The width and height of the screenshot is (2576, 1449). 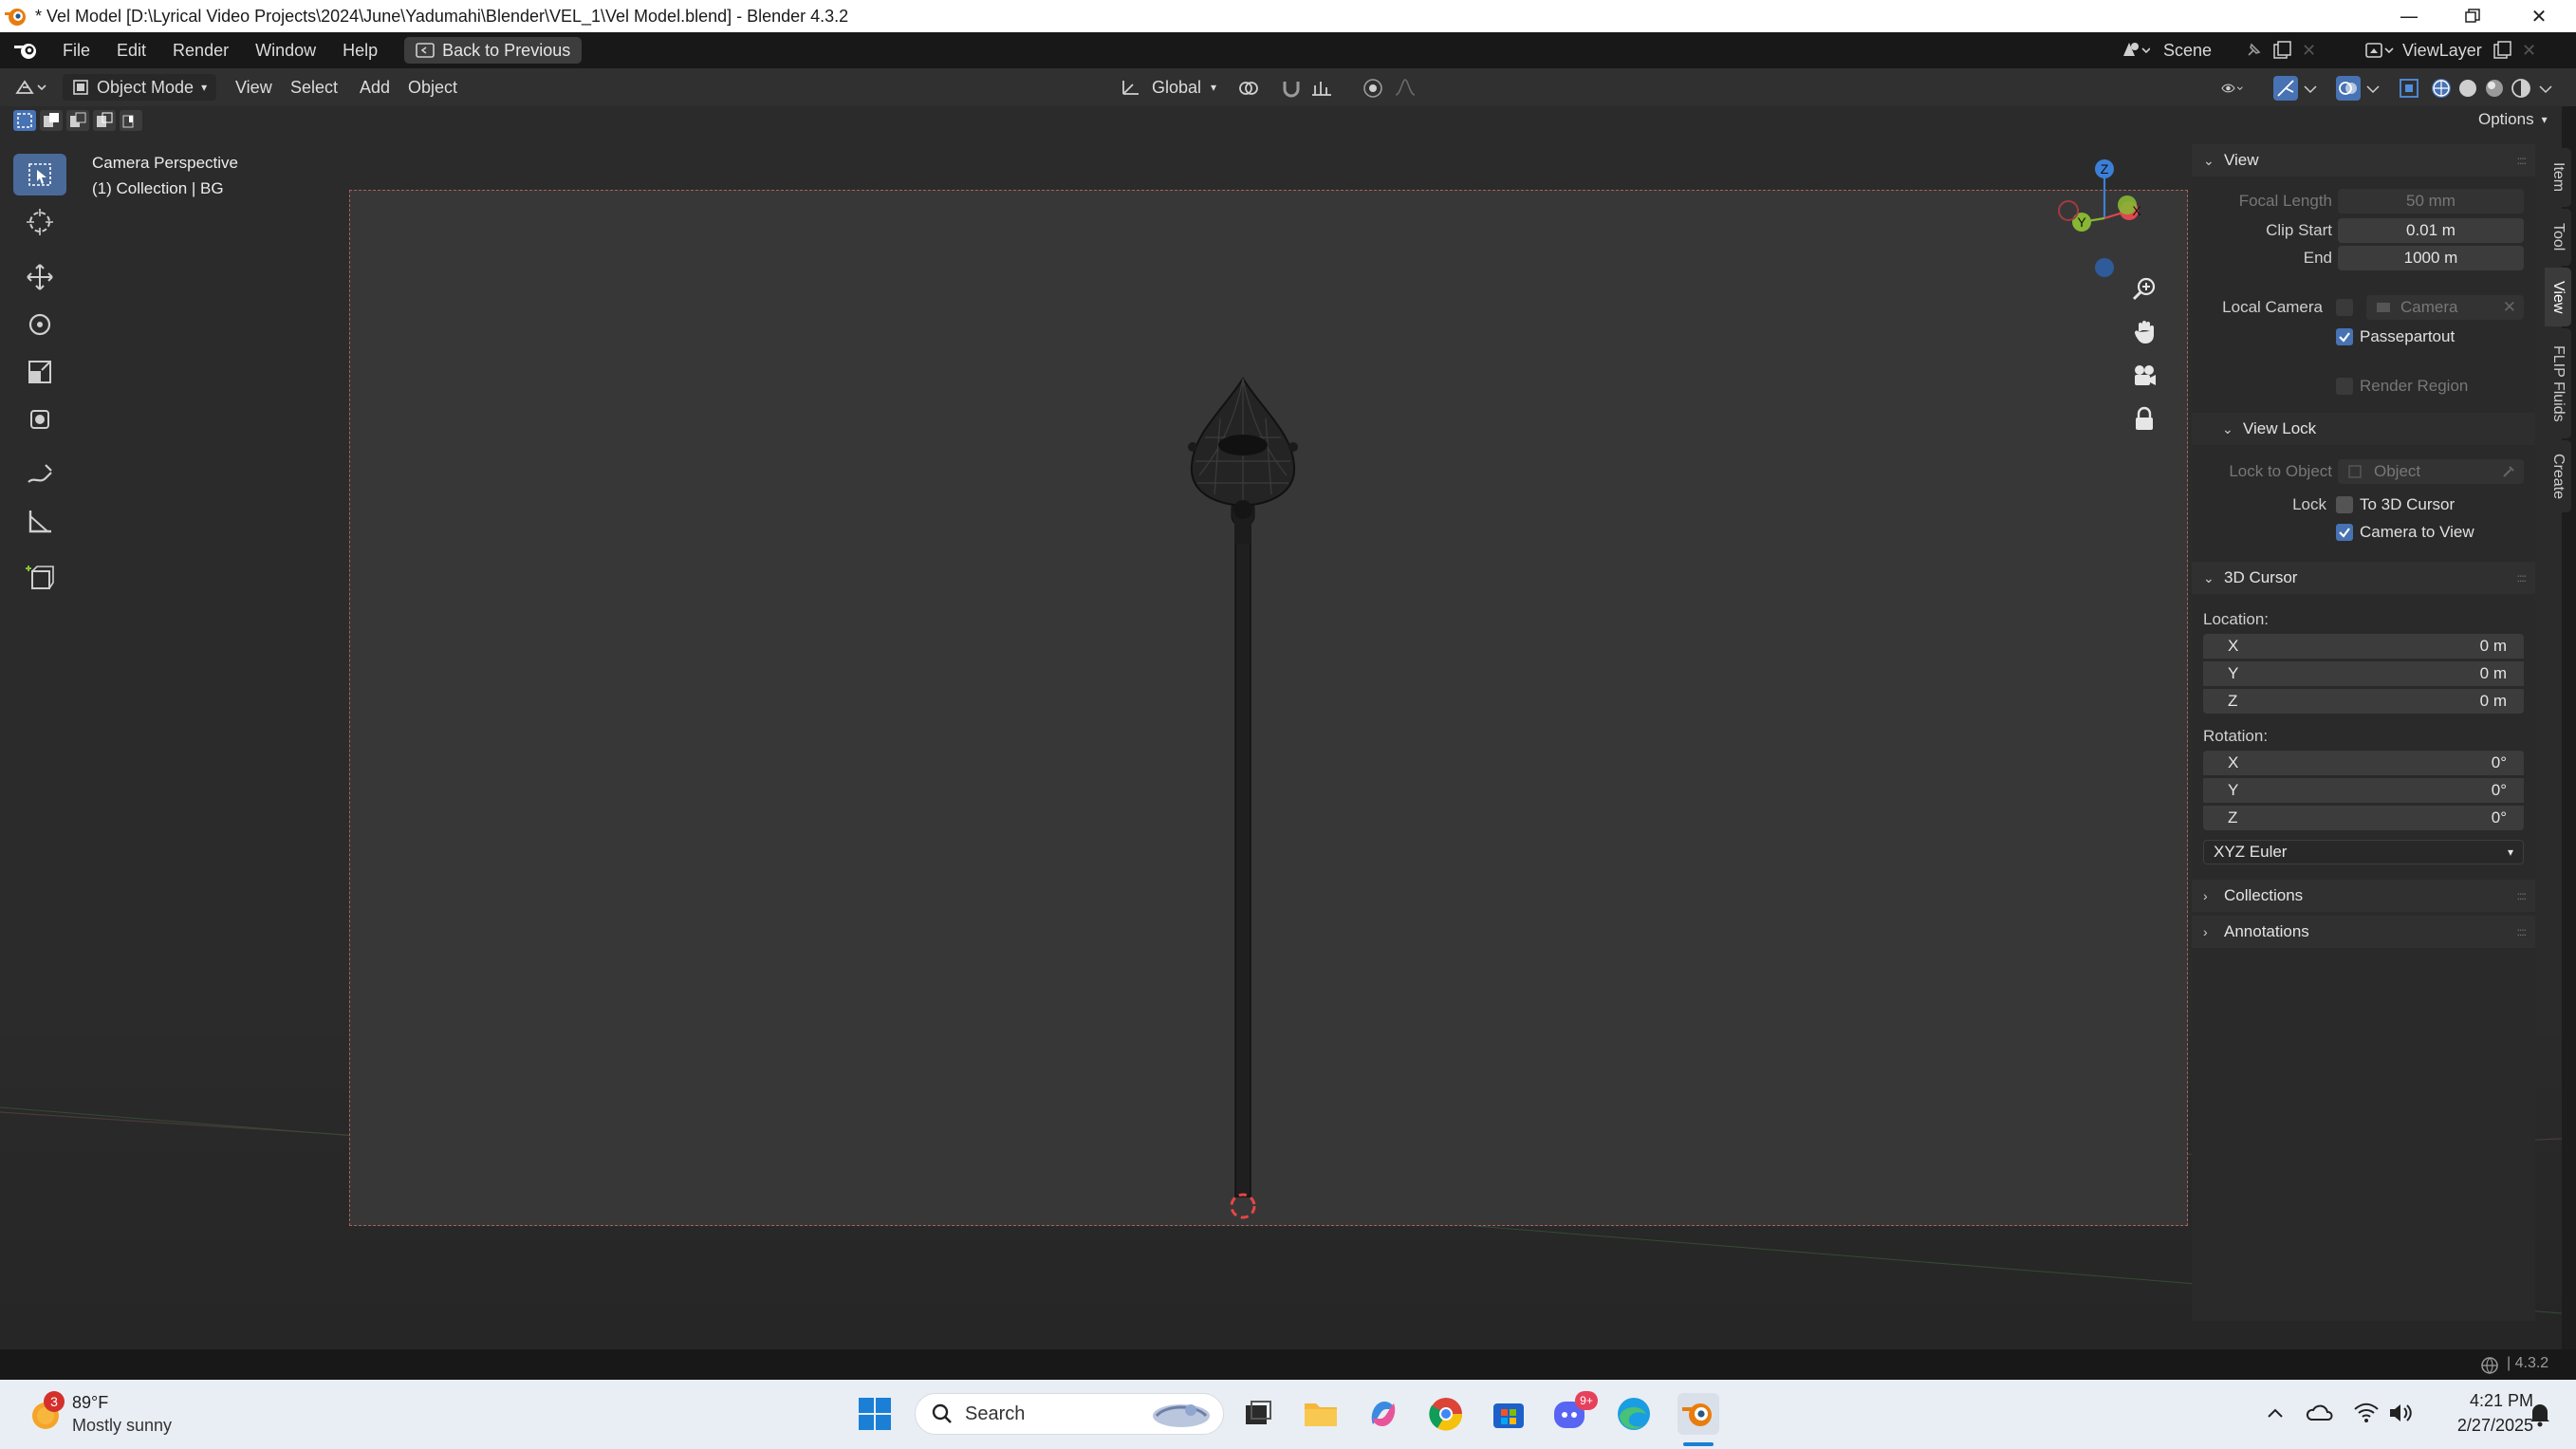 I want to click on view-panel-header: ⌄ View ::::, so click(x=2363, y=160).